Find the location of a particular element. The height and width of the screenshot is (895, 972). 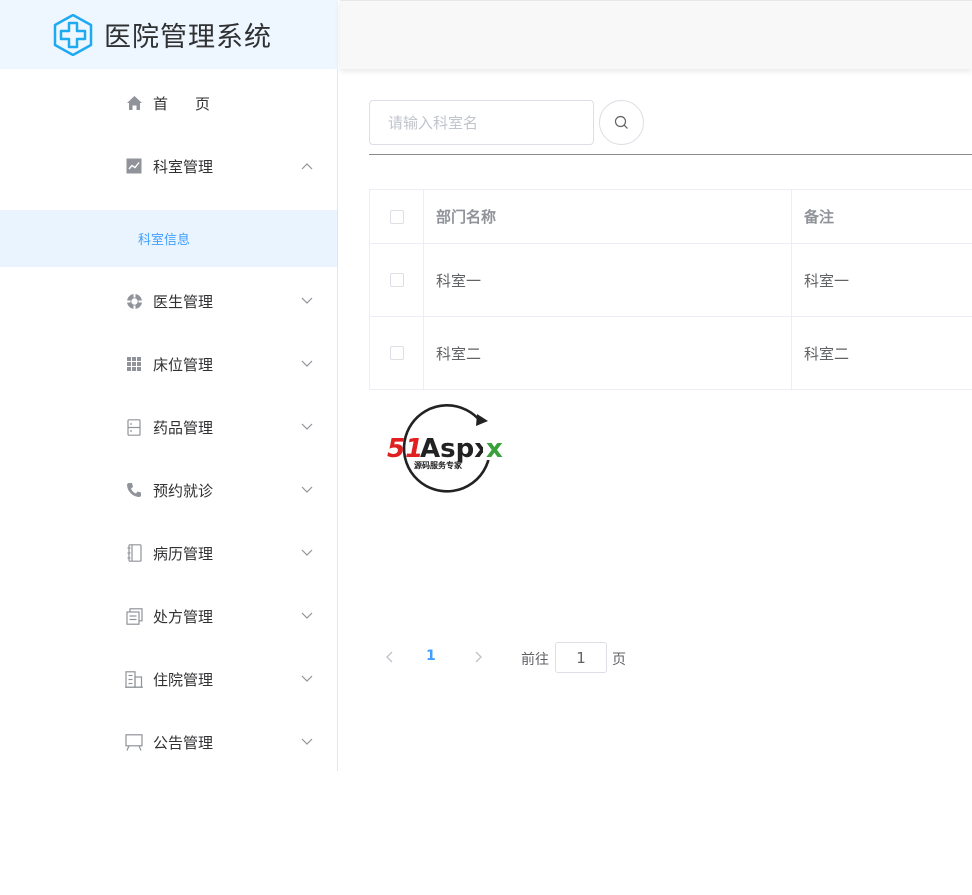

sidebar-item-label: 处方管理 is located at coordinates (183, 616).